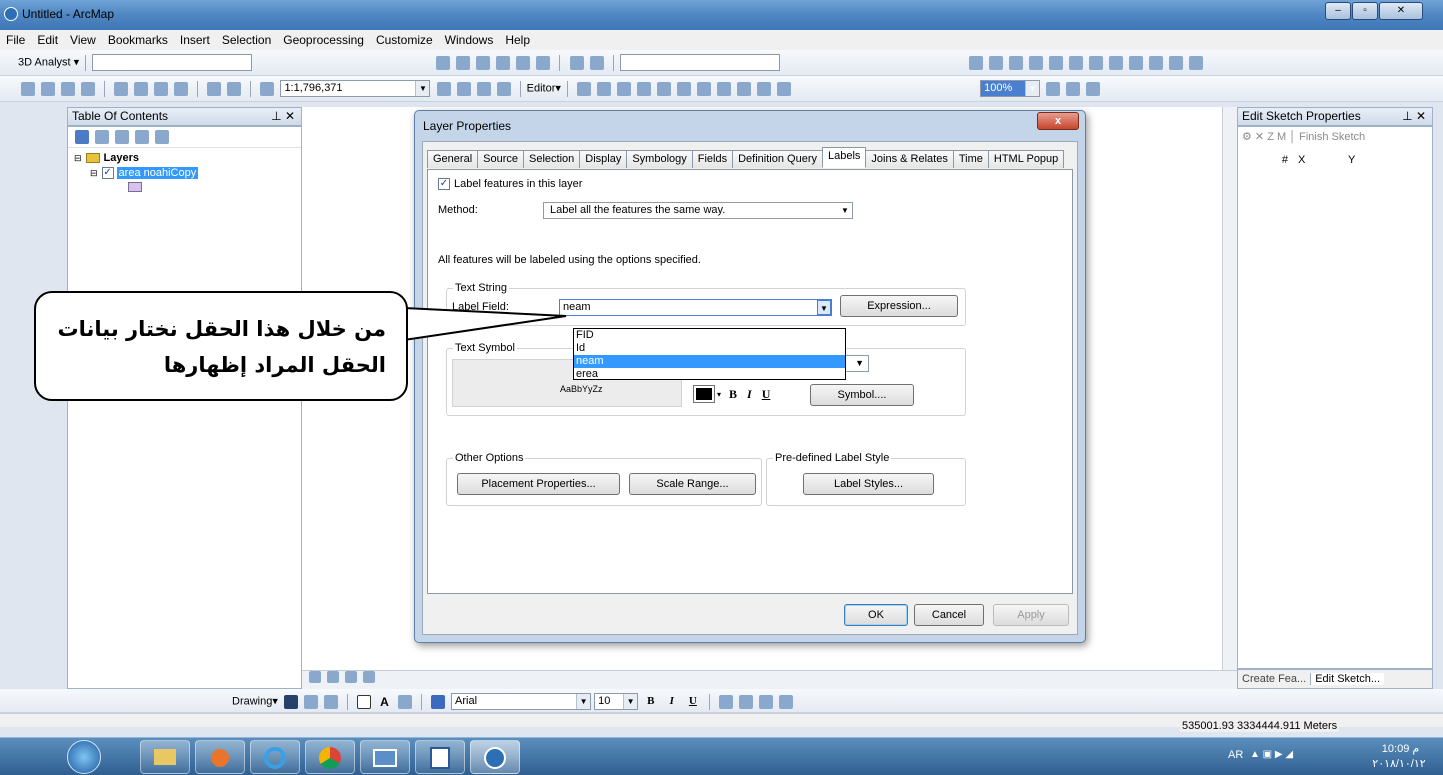 This screenshot has height=775, width=1443. Describe the element at coordinates (1026, 159) in the screenshot. I see `tab-html-popup: HTML Popup` at that location.